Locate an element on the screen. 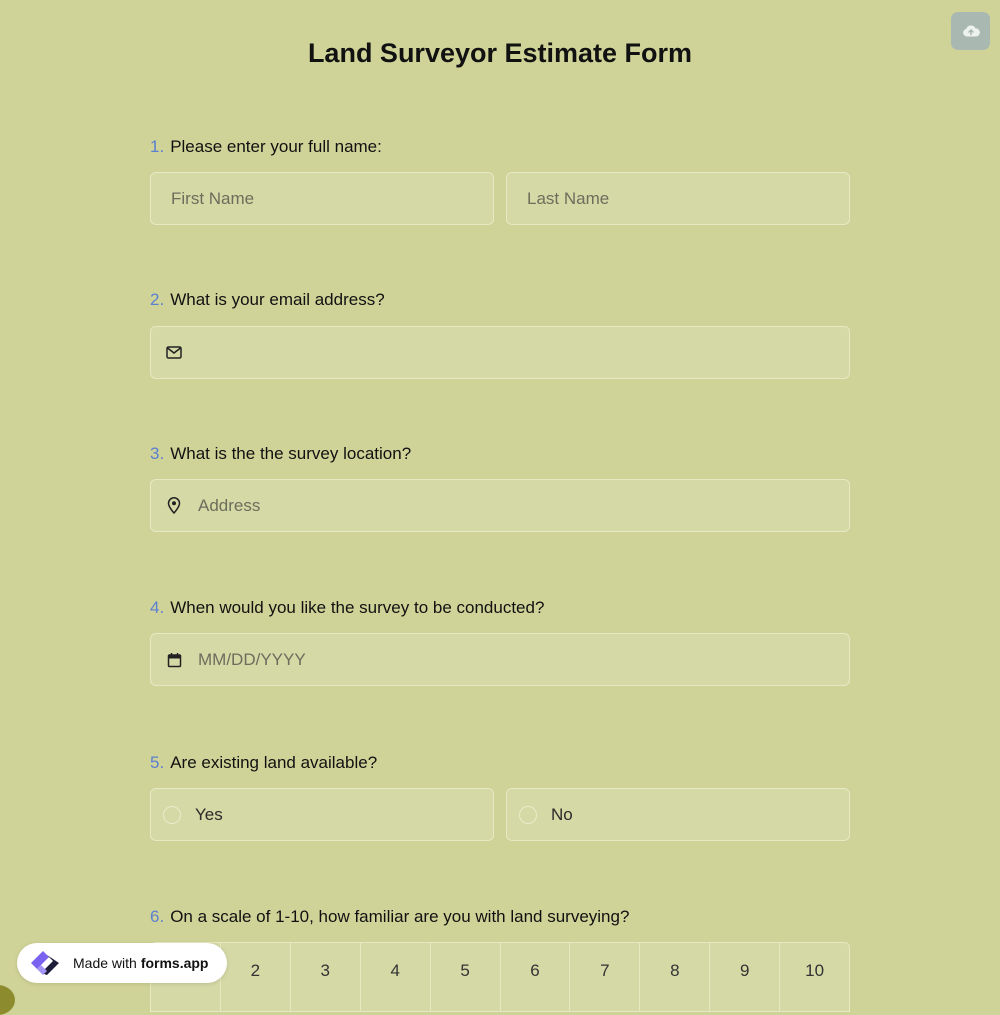  scale-option-3: 3 is located at coordinates (325, 977).